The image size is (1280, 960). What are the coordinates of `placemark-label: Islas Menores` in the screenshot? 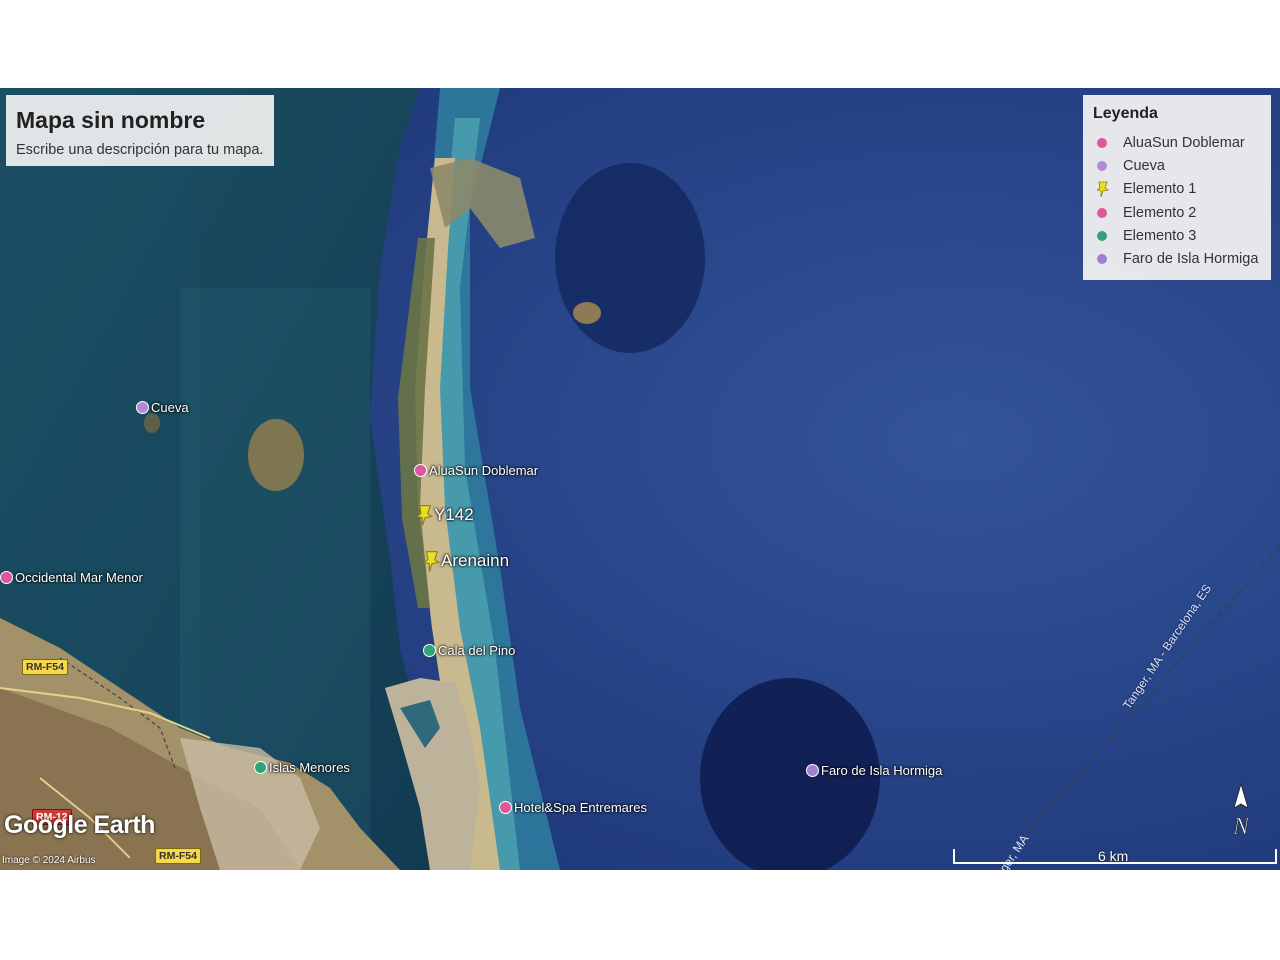 It's located at (309, 767).